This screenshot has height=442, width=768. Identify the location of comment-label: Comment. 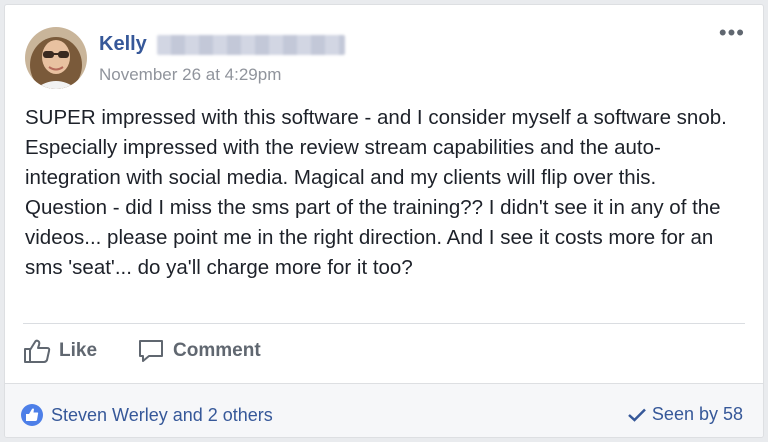
(217, 350).